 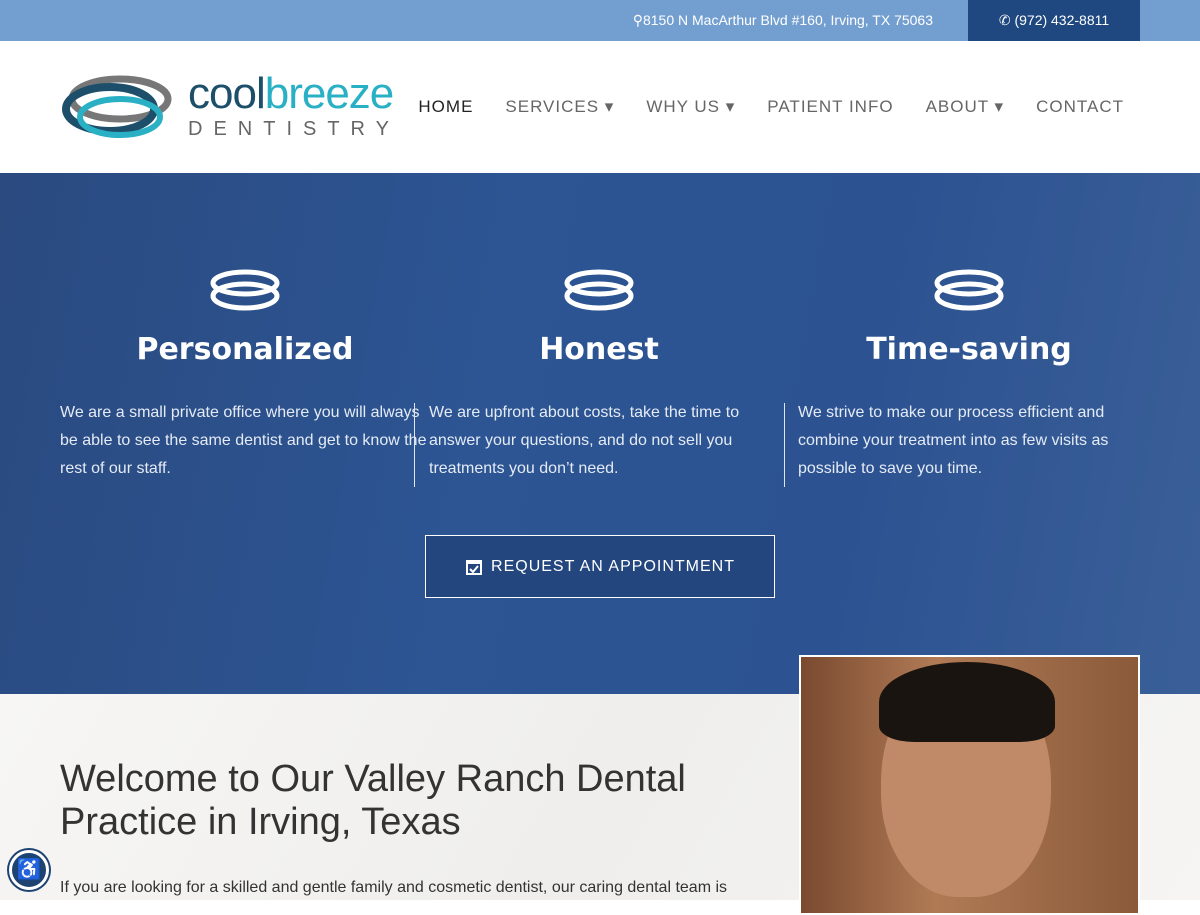 I want to click on nav-services: SERVICES ▾, so click(x=559, y=107).